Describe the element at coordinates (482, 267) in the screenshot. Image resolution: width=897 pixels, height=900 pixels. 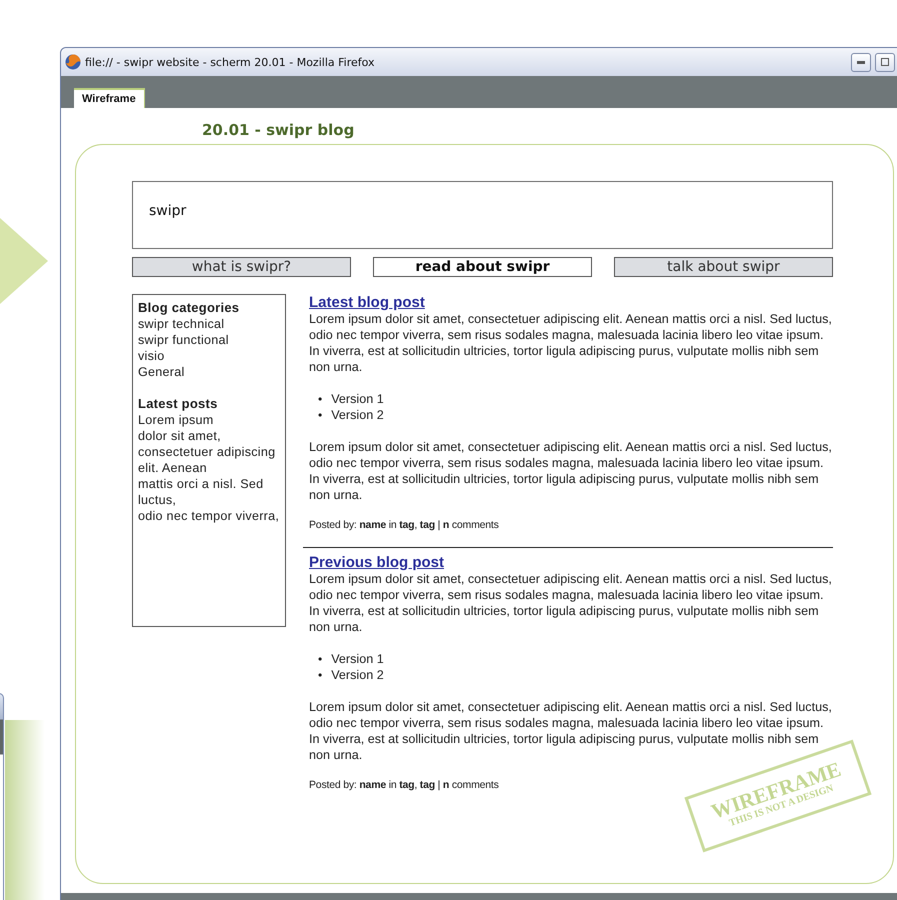
I see `nav-button: read about swipr` at that location.